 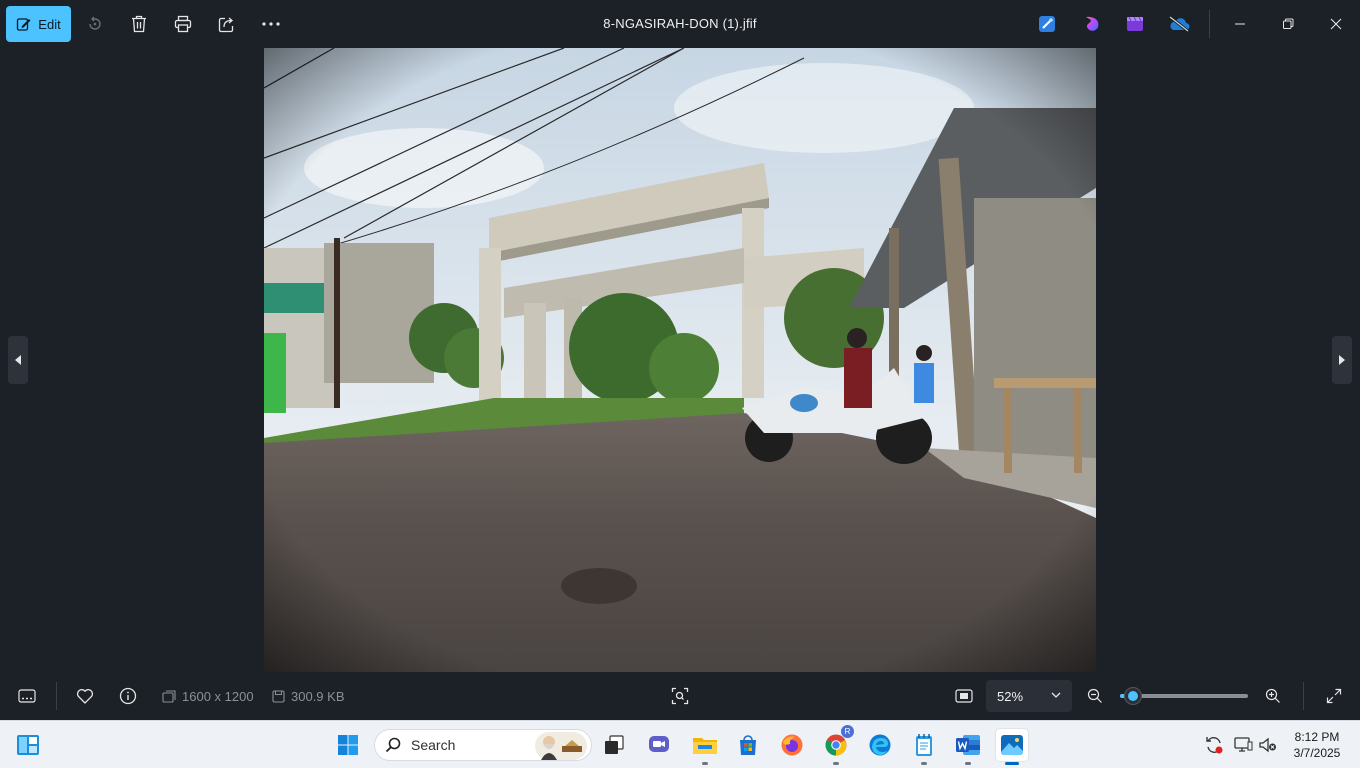 What do you see at coordinates (614, 745) in the screenshot?
I see `task-view-icon` at bounding box center [614, 745].